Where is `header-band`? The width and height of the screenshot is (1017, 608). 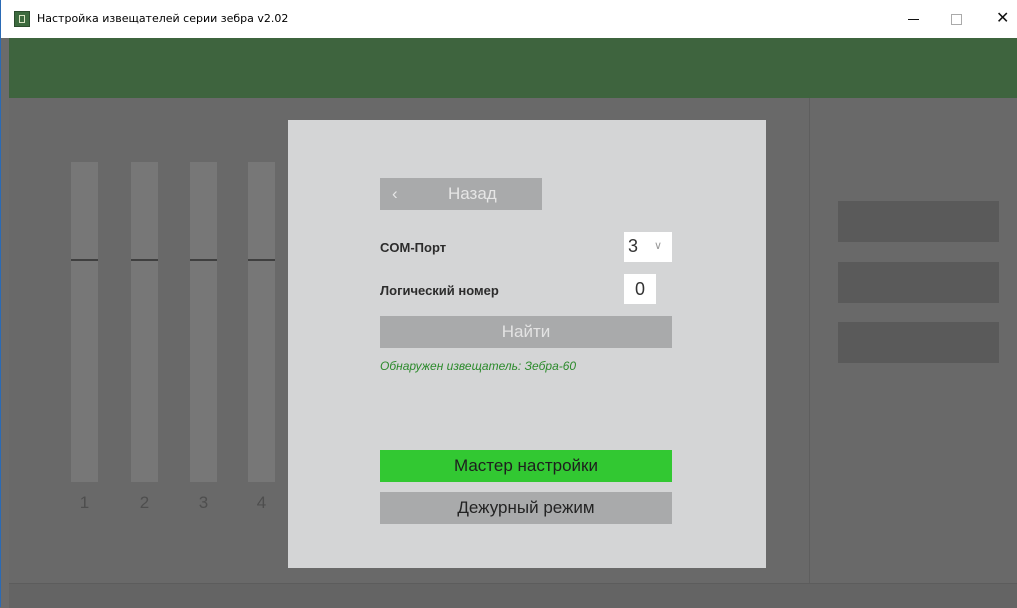 header-band is located at coordinates (513, 68).